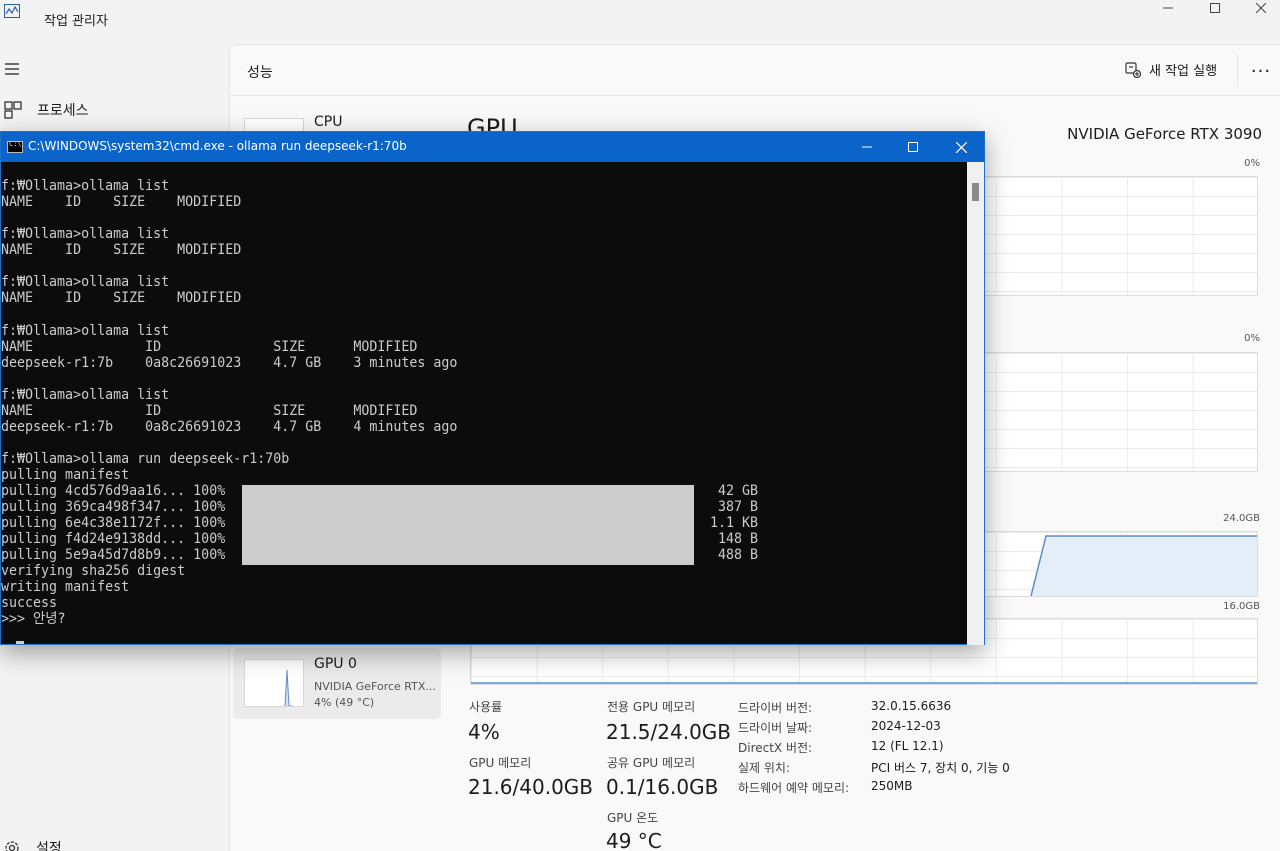 Image resolution: width=1280 pixels, height=851 pixels. I want to click on dedicated-mem-max-label: 24.0GB, so click(1241, 518).